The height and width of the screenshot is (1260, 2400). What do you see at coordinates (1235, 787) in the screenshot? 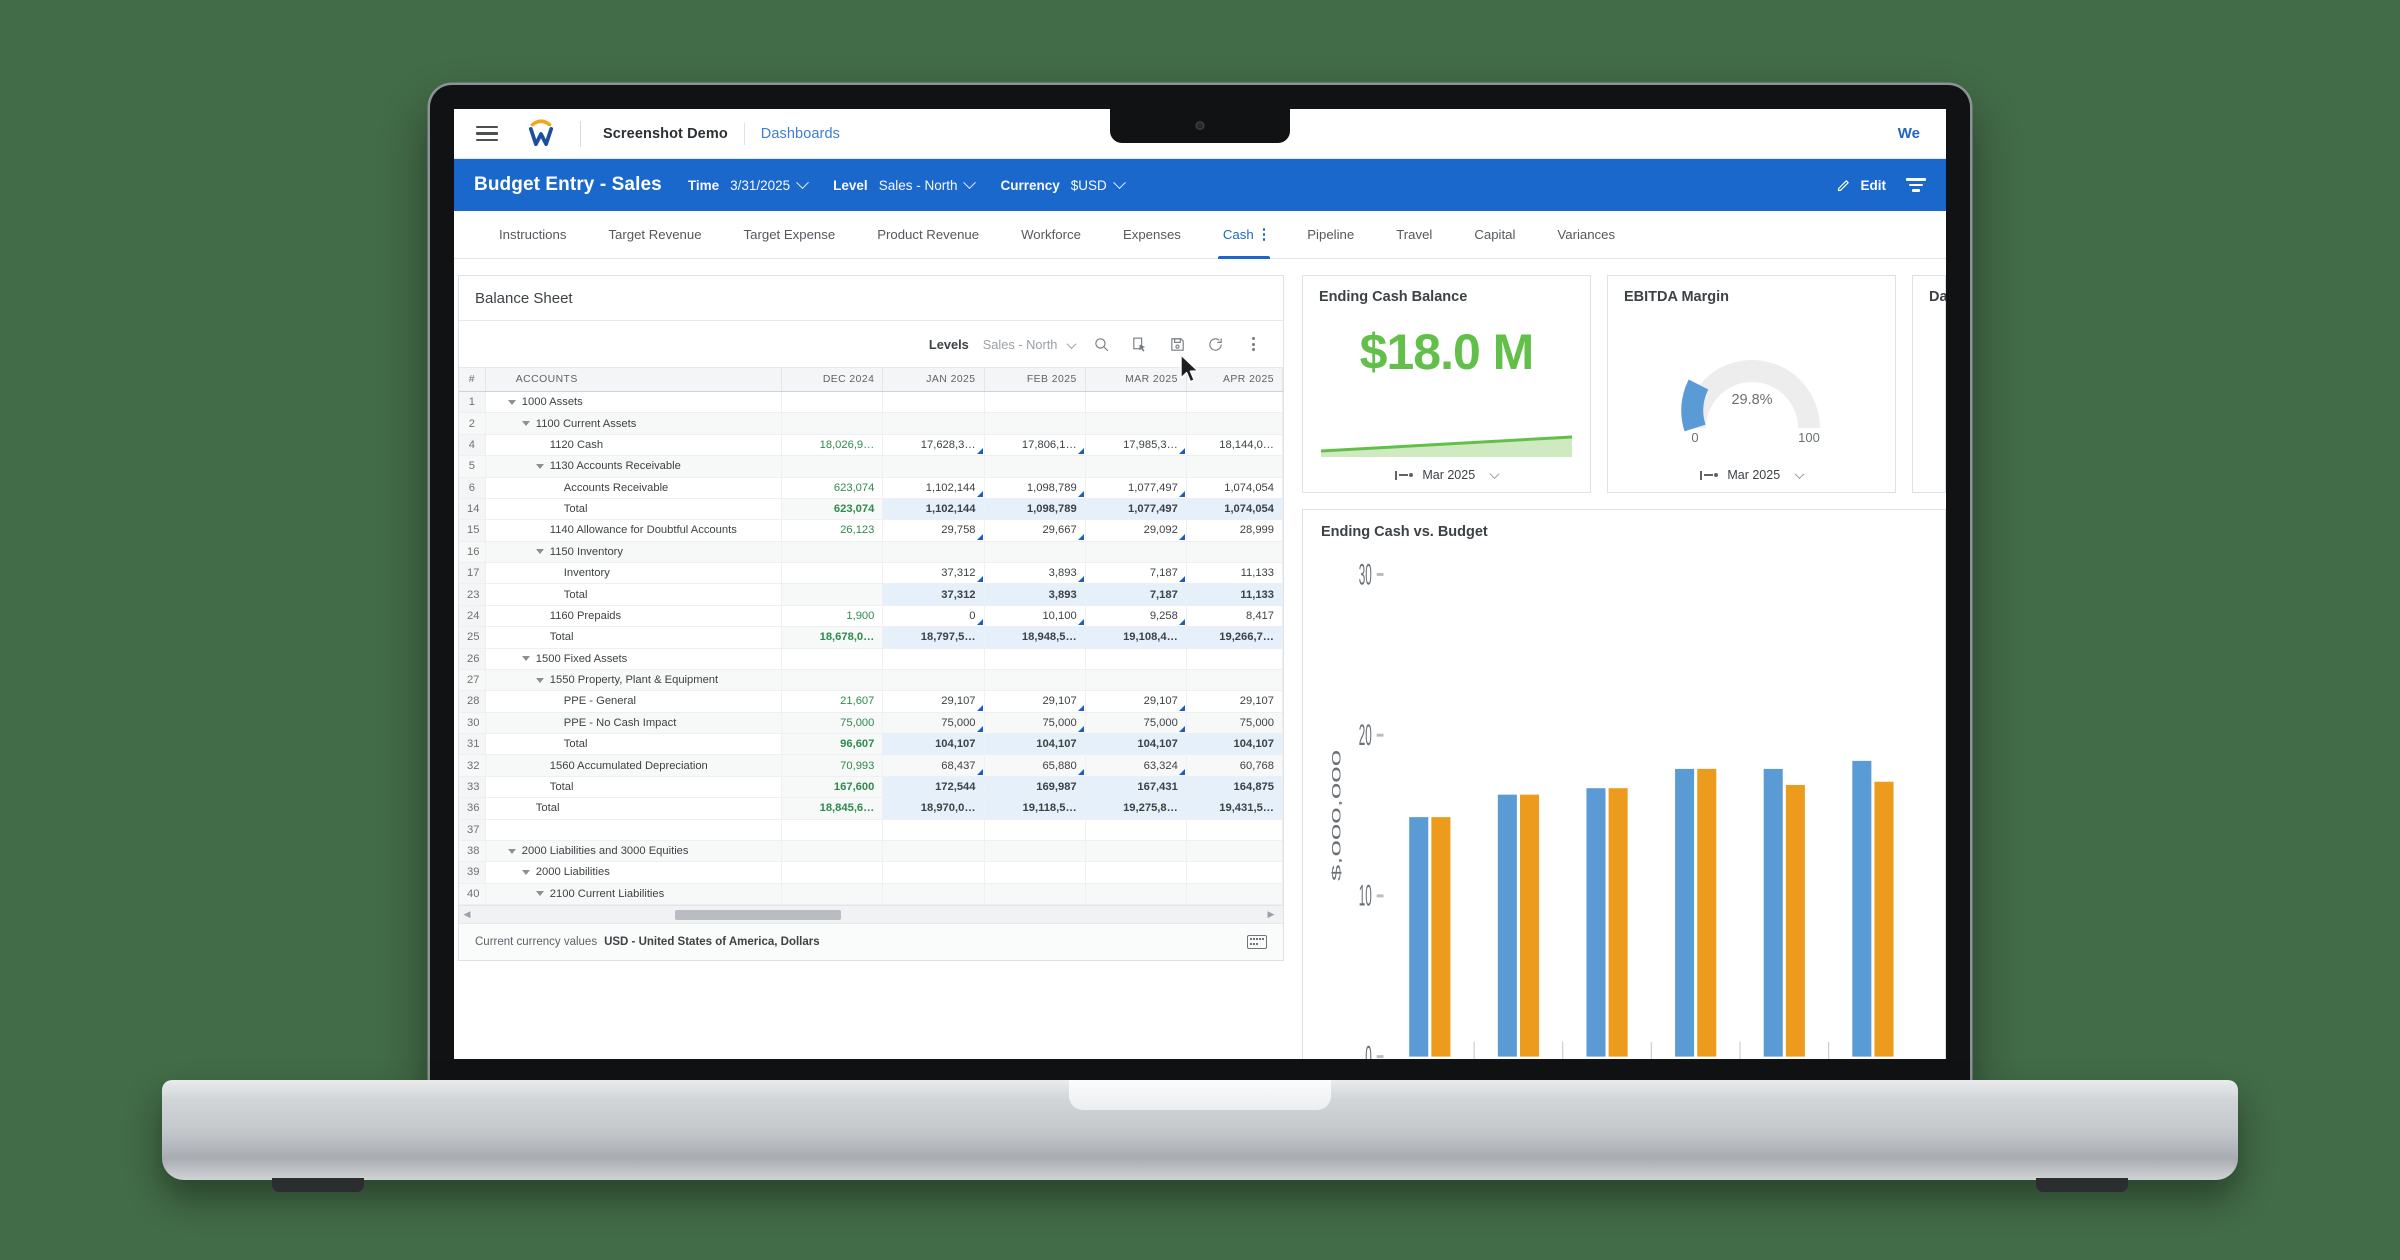
I see `table-cell: 164,875` at bounding box center [1235, 787].